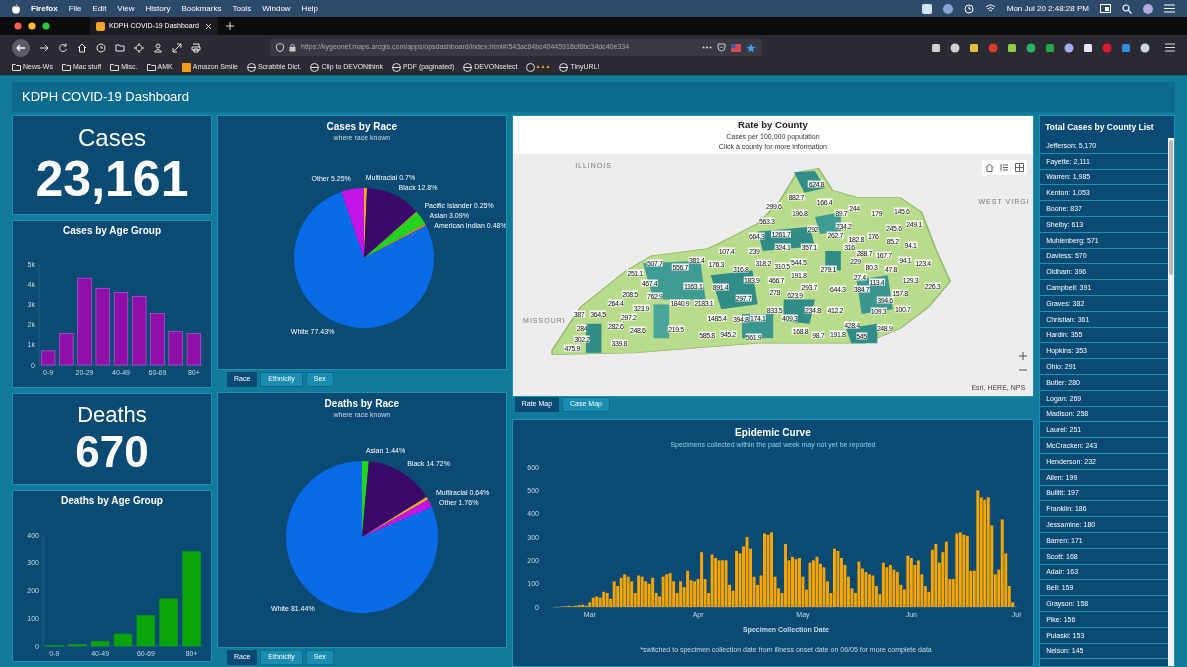  I want to click on chart-title: Epidemic Curve, so click(773, 433).